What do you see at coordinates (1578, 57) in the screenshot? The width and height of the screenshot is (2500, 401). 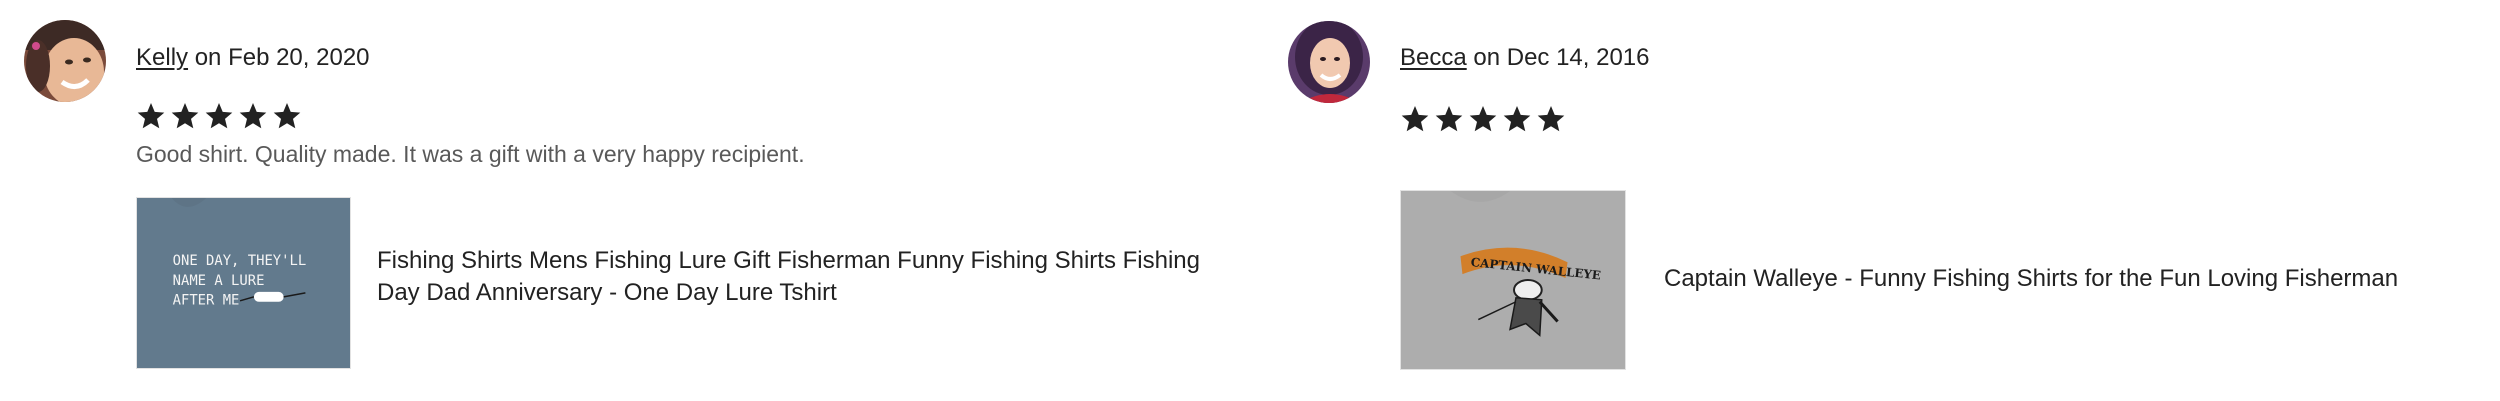 I see `review-date: Dec 14, 2016` at bounding box center [1578, 57].